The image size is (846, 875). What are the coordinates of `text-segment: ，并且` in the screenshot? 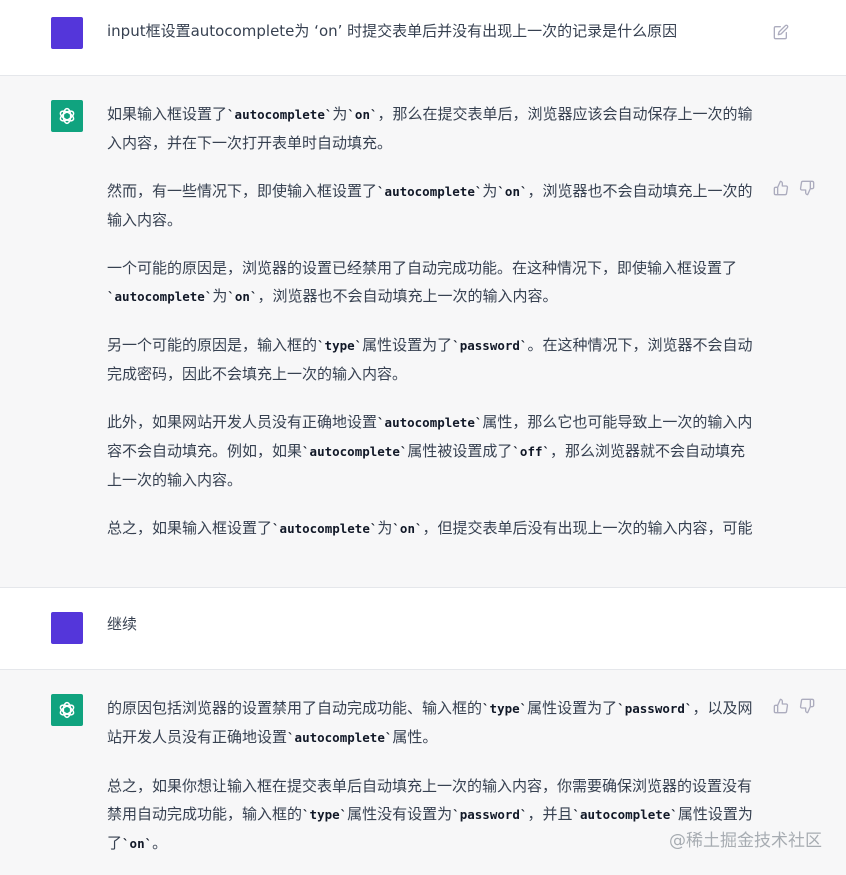 It's located at (550, 814).